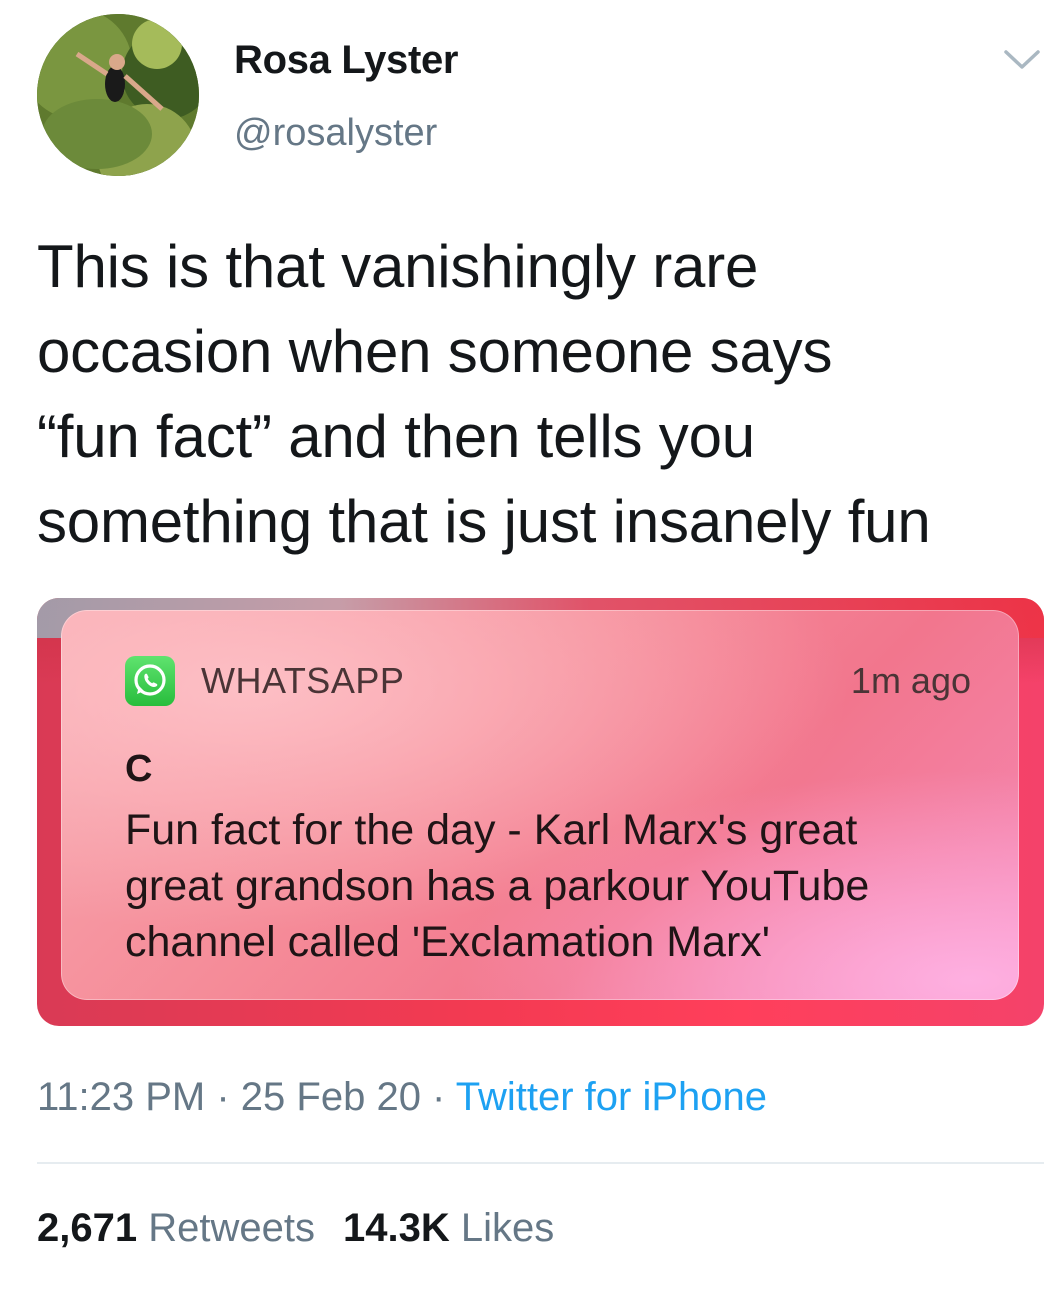 The height and width of the screenshot is (1290, 1059). I want to click on tweet-text-line: something that is just insanely fun, so click(484, 521).